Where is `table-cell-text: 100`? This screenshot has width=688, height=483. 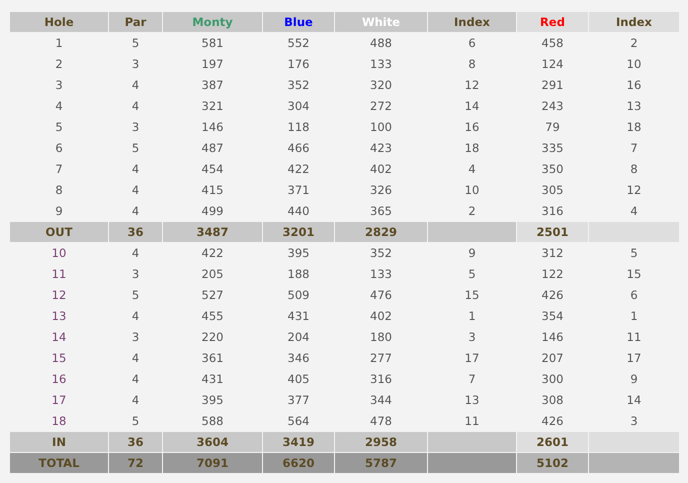 table-cell-text: 100 is located at coordinates (381, 127).